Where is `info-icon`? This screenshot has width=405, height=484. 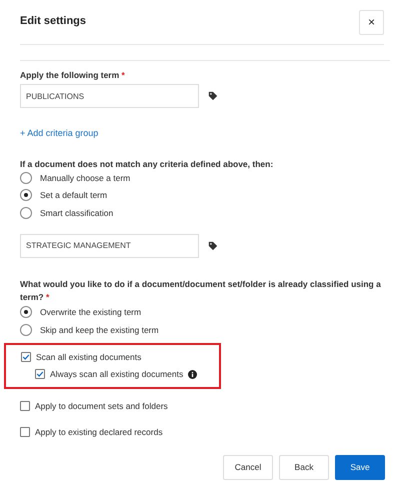
info-icon is located at coordinates (193, 374).